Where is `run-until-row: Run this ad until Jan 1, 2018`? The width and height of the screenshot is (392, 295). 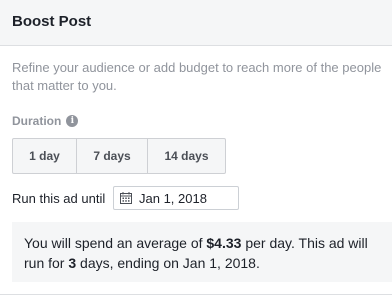 run-until-row: Run this ad until Jan 1, 2018 is located at coordinates (125, 198).